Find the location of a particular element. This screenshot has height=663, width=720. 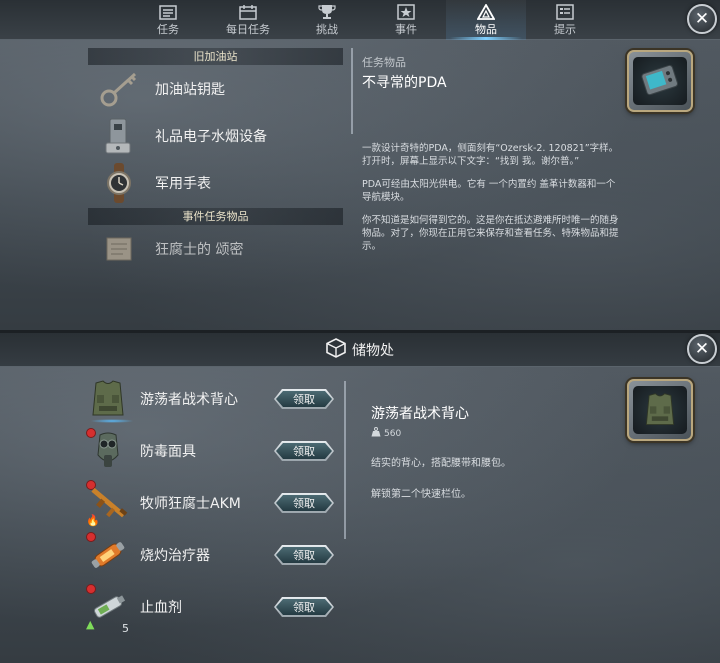

tab-hints: 提示 is located at coordinates (565, 20).